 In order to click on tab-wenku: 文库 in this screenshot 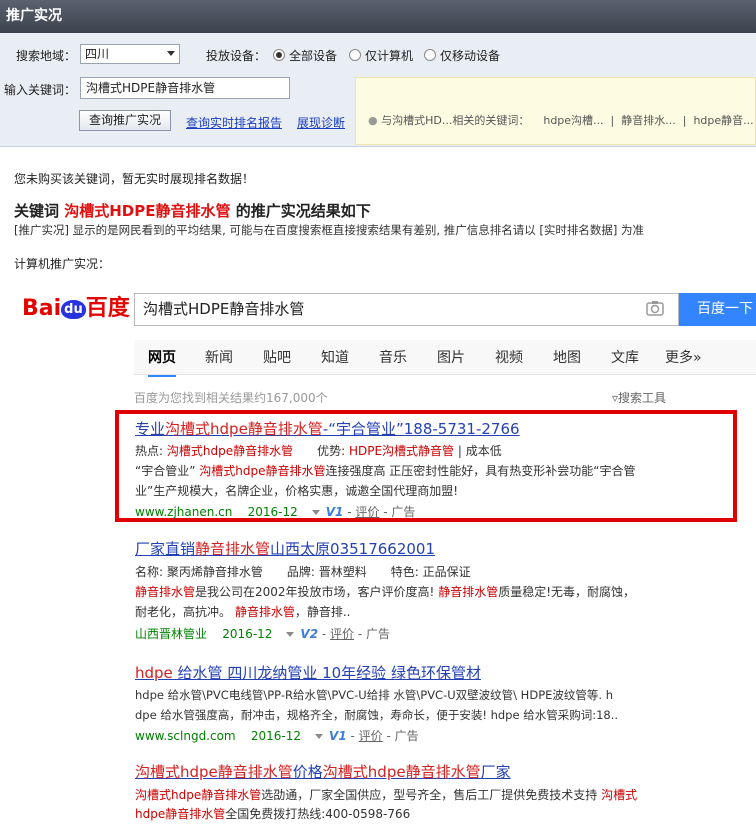, I will do `click(625, 357)`.